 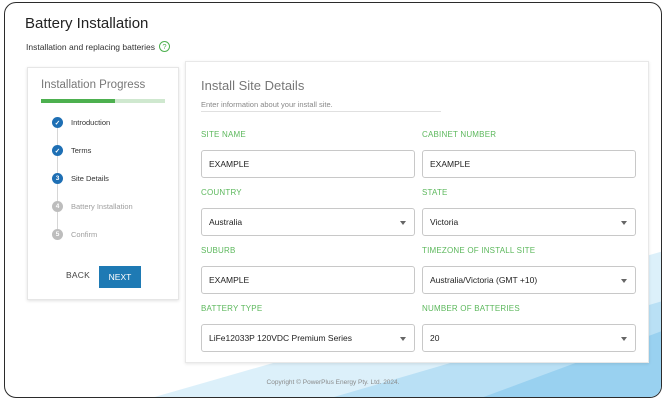 I want to click on battery-type-select-value: LiFe12033P 120VDC Premium Series, so click(x=280, y=338).